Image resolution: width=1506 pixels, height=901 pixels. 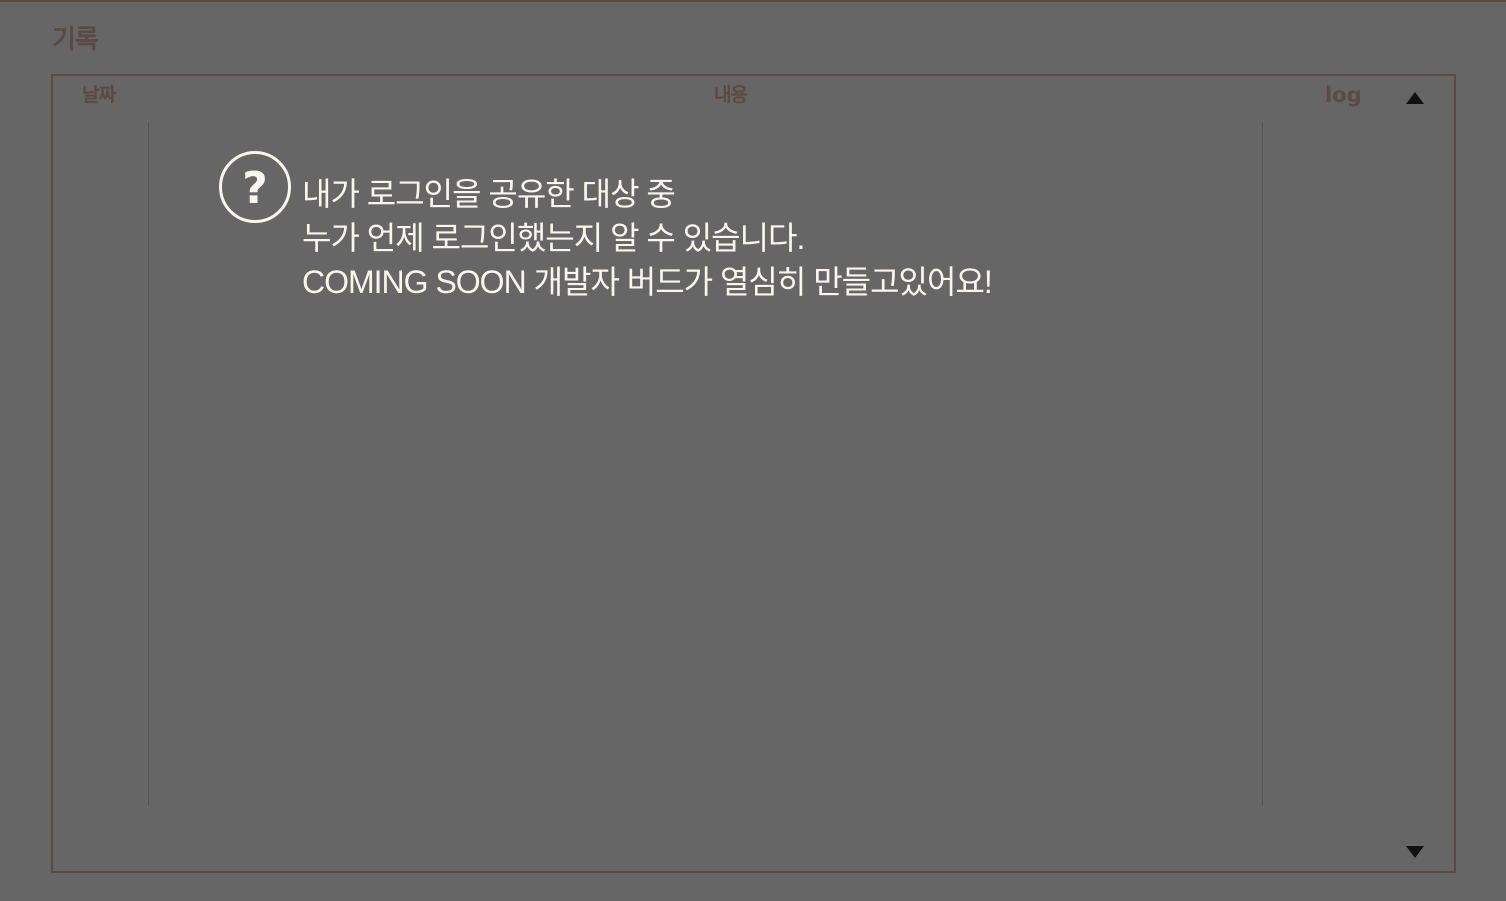 I want to click on triangle-down-icon, so click(x=1415, y=852).